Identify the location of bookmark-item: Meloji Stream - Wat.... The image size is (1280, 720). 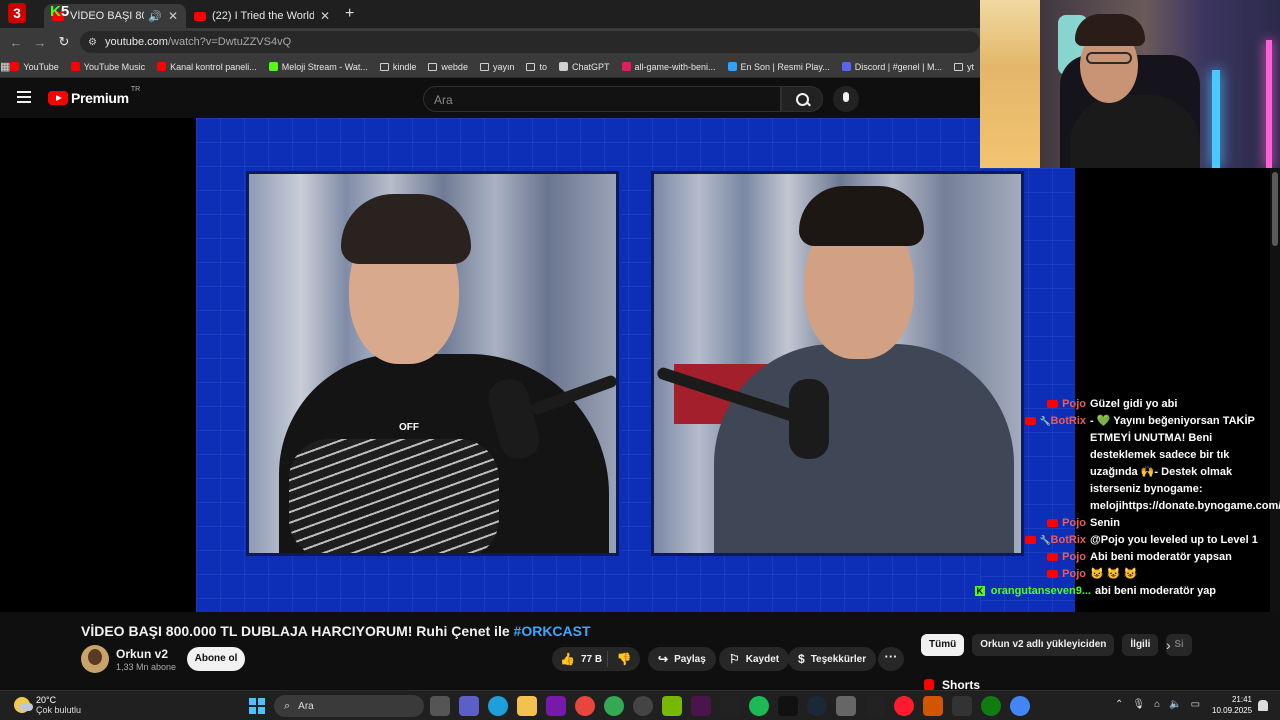
(318, 67).